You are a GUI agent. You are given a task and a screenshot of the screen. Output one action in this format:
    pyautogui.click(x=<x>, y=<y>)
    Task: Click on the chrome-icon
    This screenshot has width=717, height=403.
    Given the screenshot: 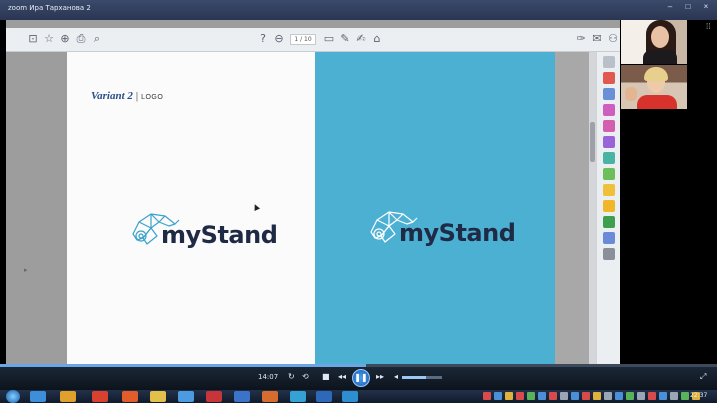 What is the action you would take?
    pyautogui.click(x=100, y=396)
    